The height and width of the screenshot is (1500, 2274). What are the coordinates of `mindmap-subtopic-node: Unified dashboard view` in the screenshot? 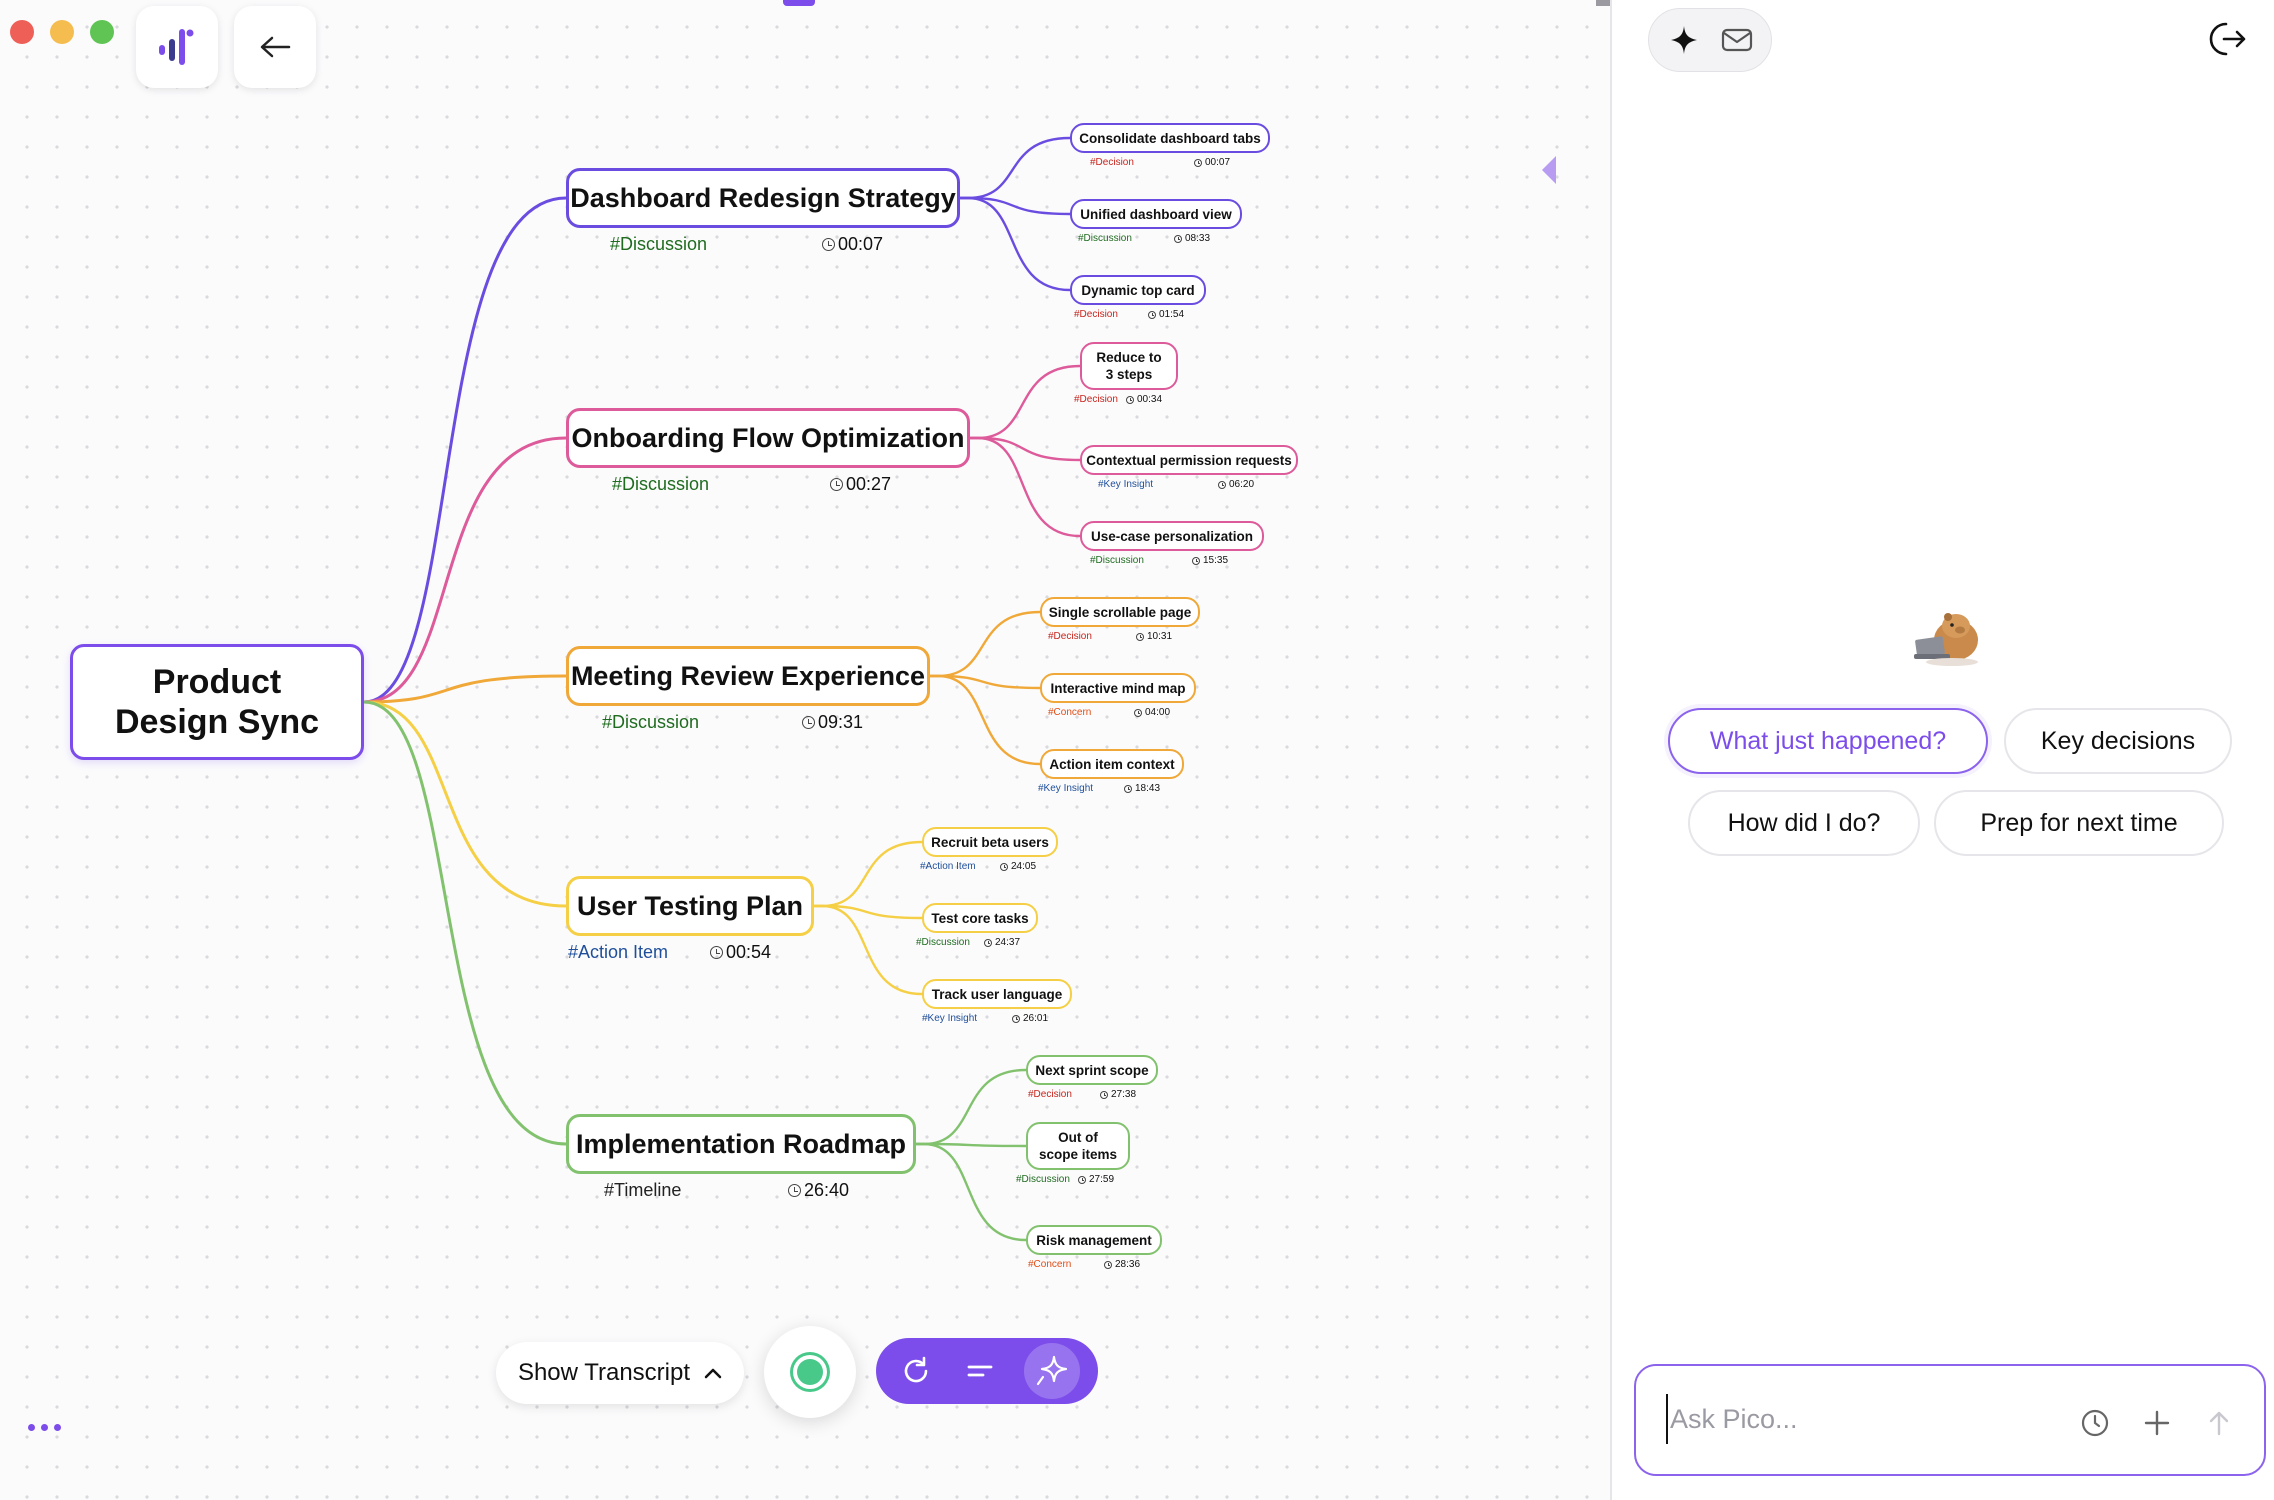 It's located at (1156, 214).